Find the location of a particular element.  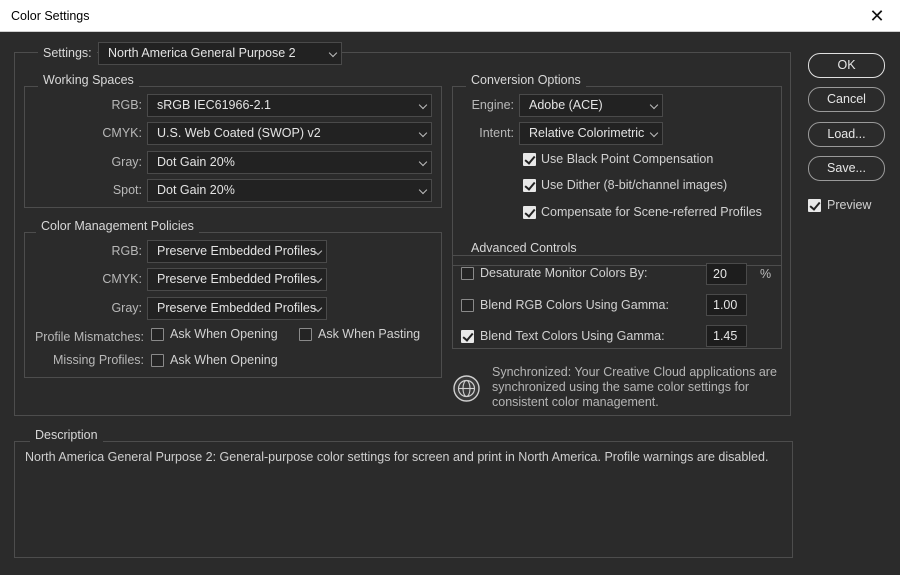

advanced-title: Advanced Controls is located at coordinates (524, 248).